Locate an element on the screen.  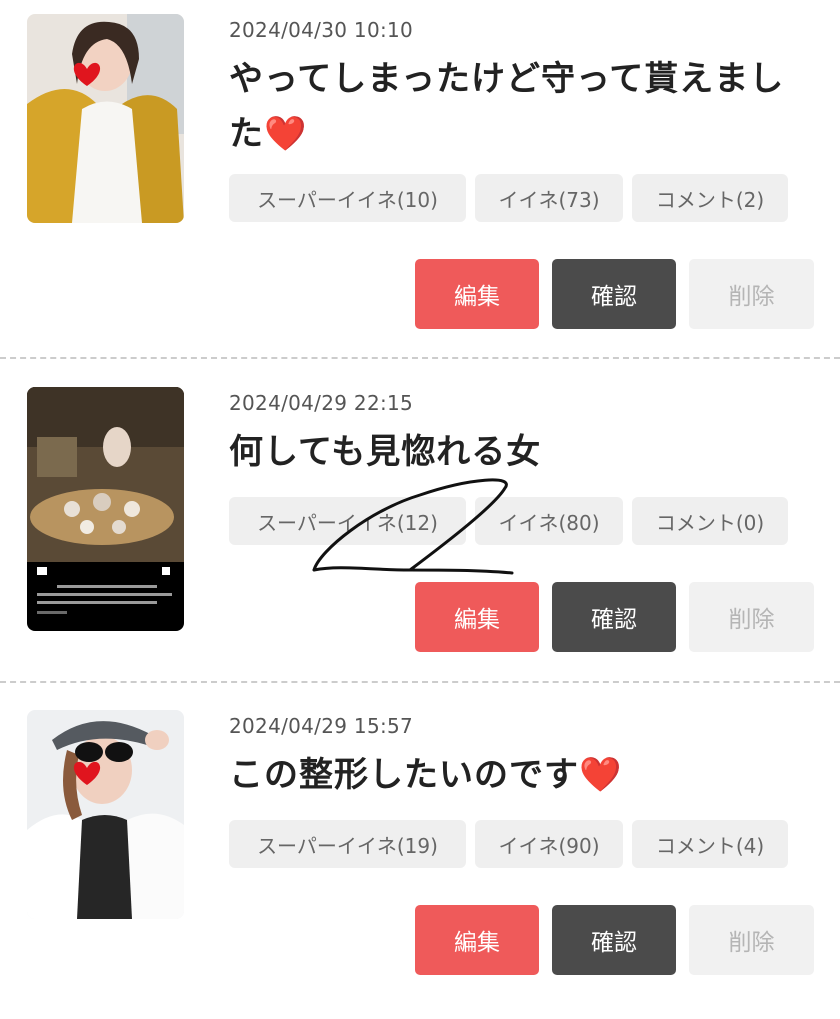
reaction-counts: スーパーイイネ(10) イイネ(73) コメント(2) is located at coordinates (513, 198).